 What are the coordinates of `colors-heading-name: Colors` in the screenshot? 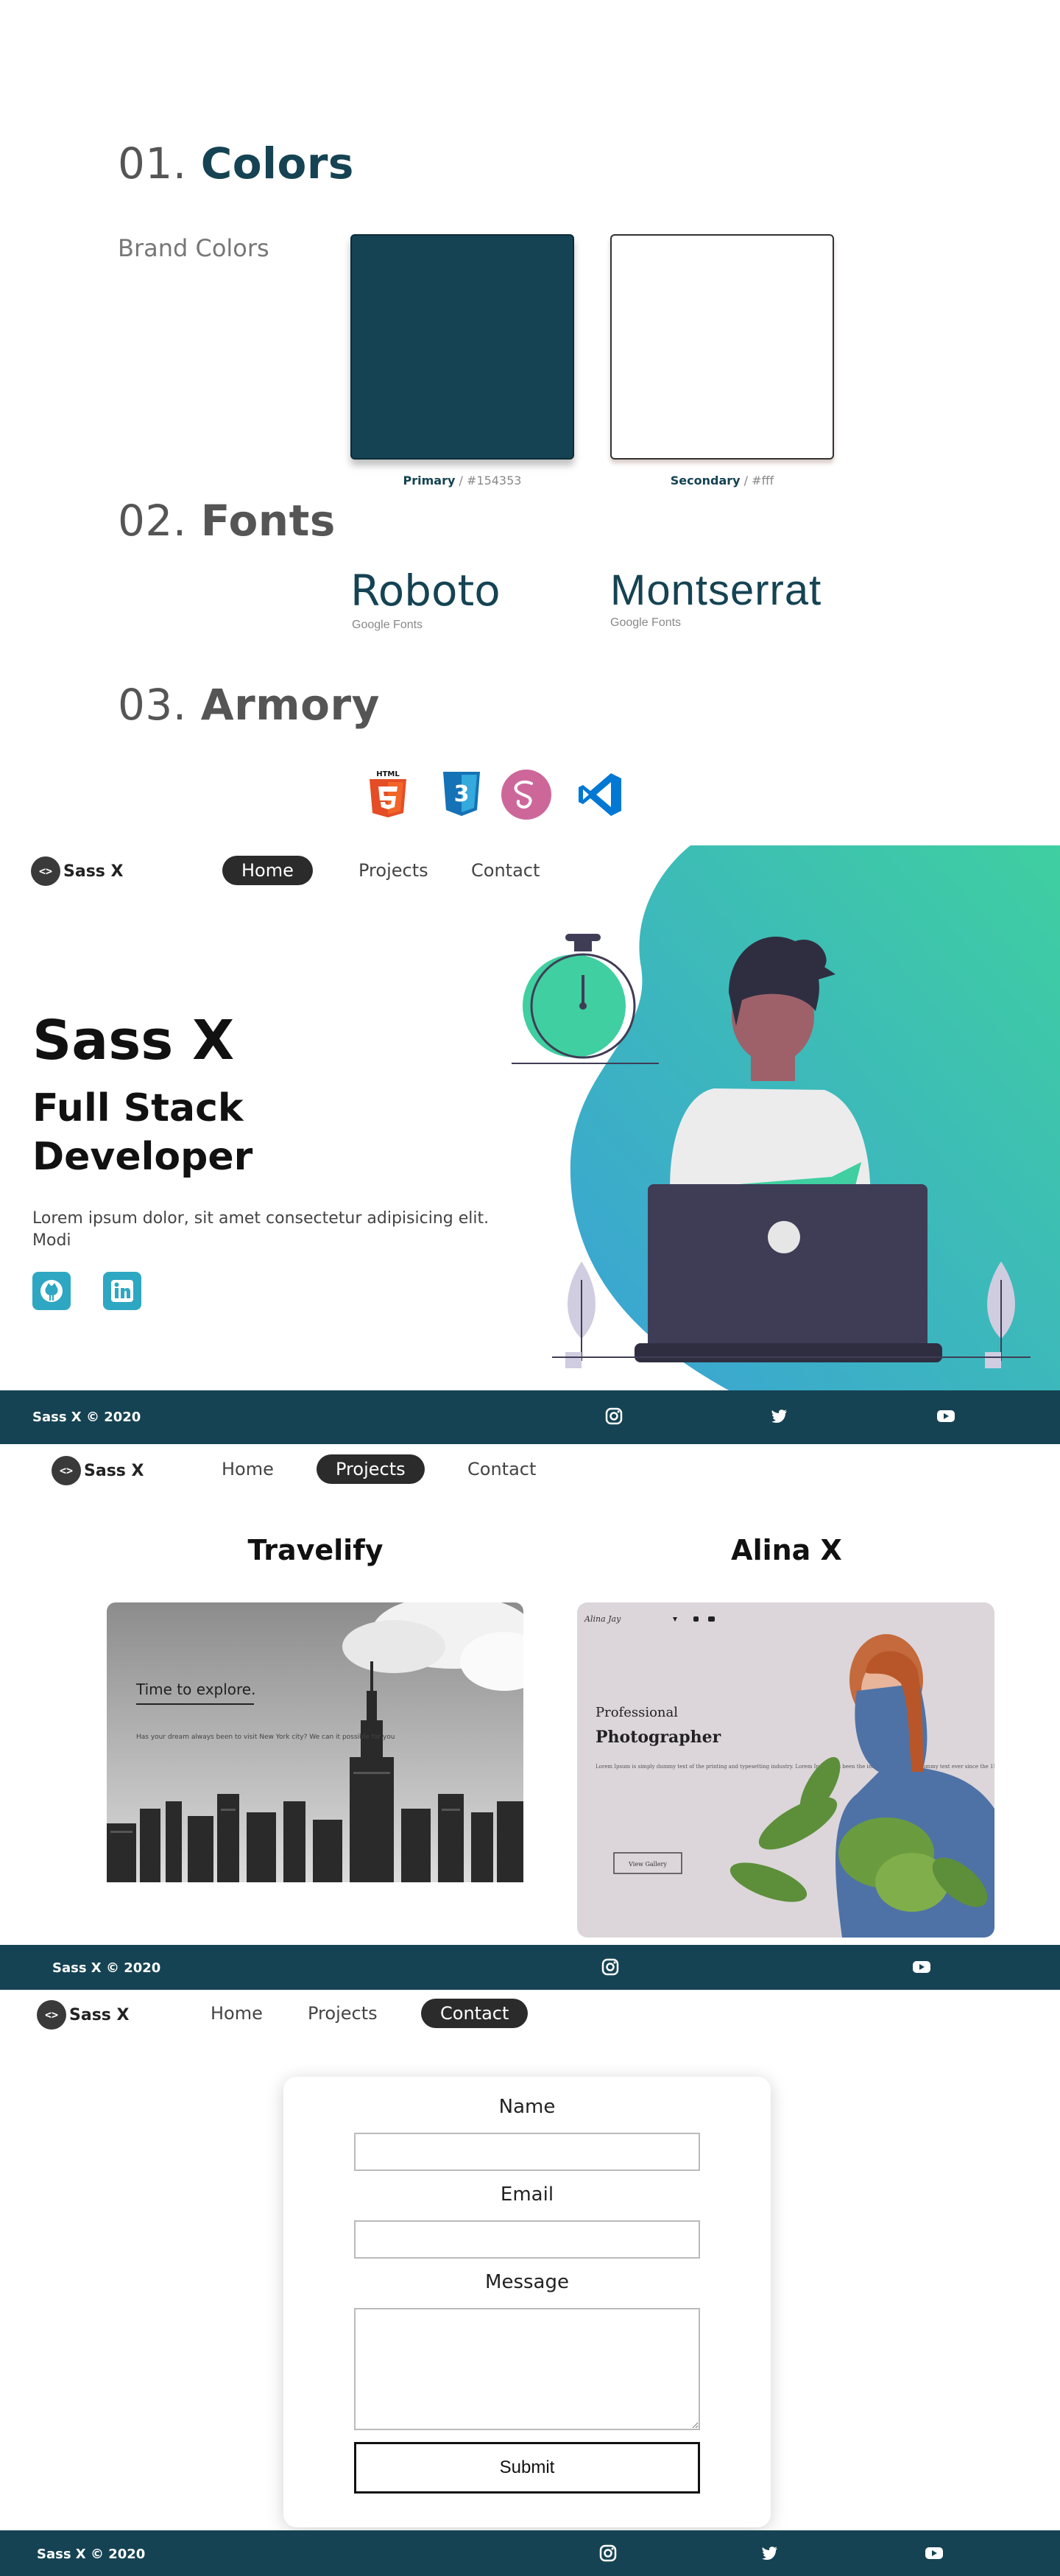 It's located at (277, 163).